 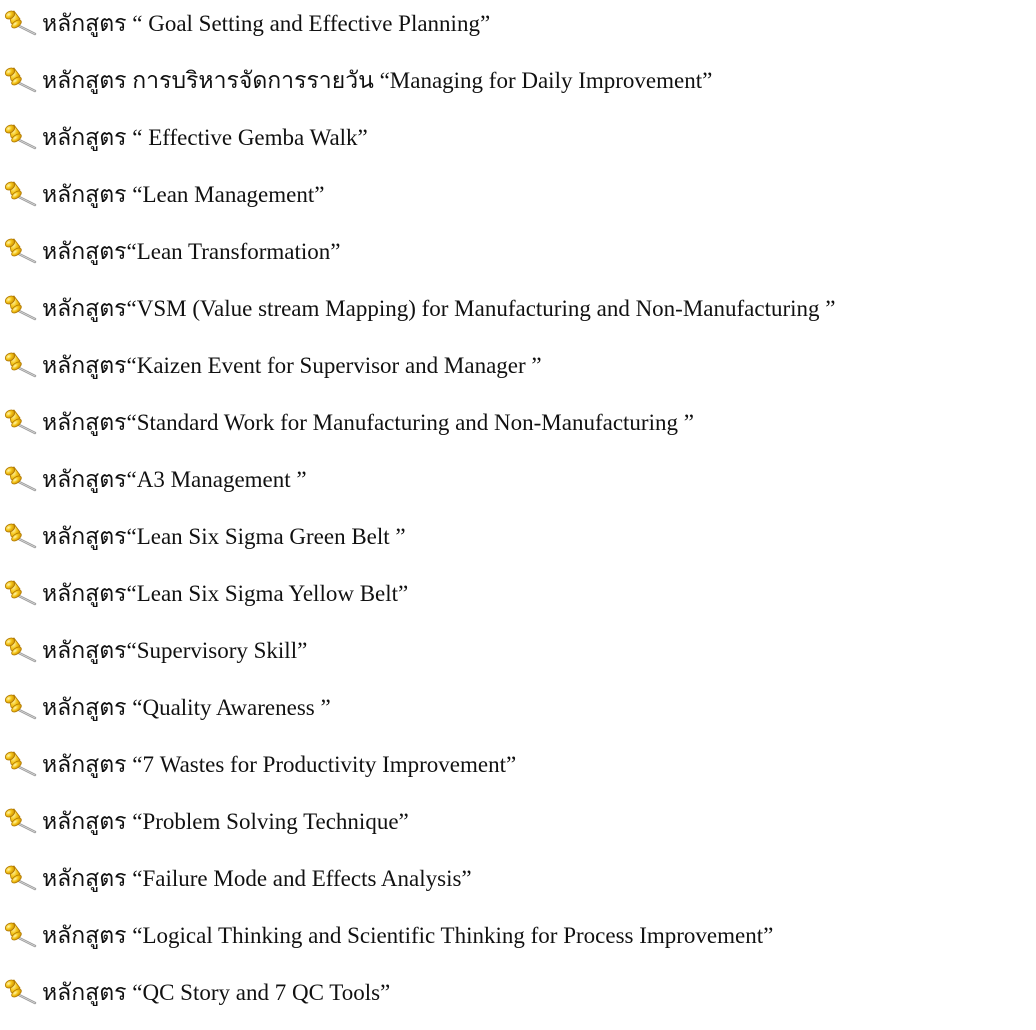 What do you see at coordinates (174, 479) in the screenshot?
I see `course-title: หลักสูตร“A3 Management ”` at bounding box center [174, 479].